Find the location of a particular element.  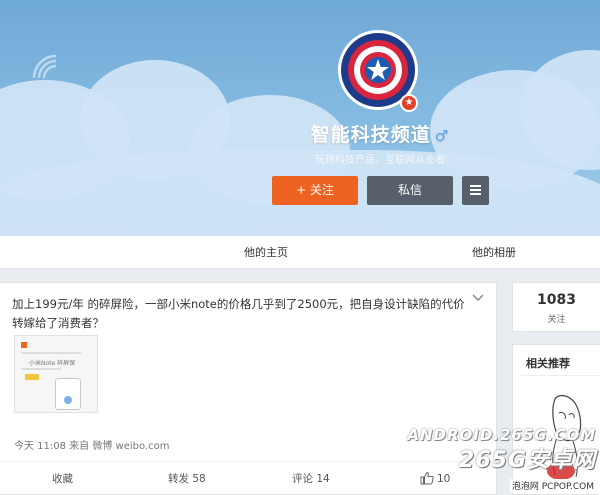

profile-tabs: 他的主页 他的相册 is located at coordinates (300, 252).